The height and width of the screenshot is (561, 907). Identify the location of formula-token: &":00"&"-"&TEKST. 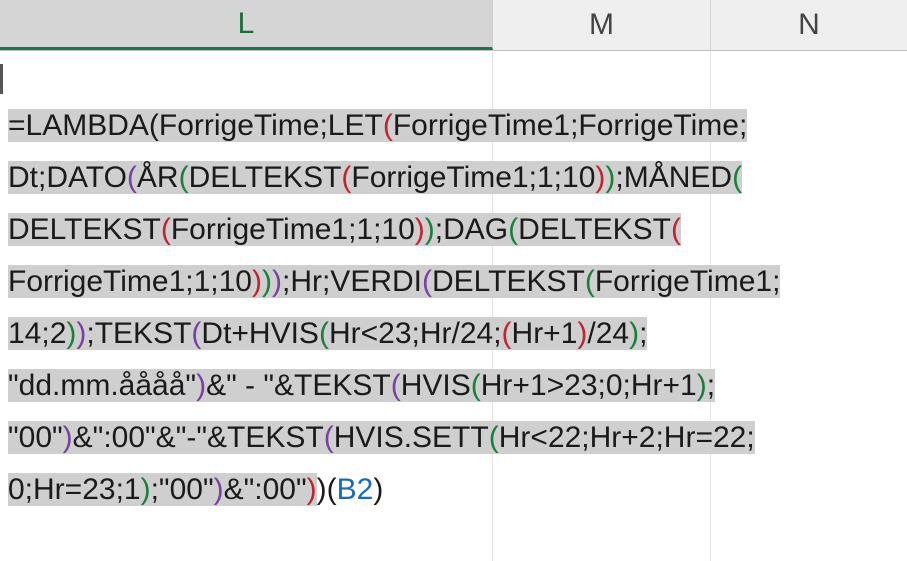
(198, 437).